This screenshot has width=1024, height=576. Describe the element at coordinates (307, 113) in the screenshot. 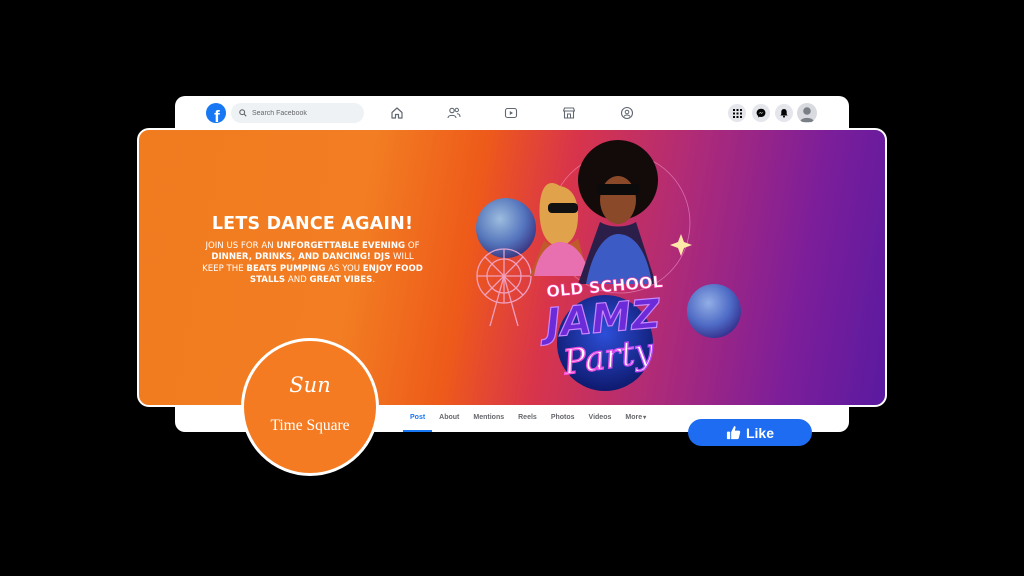

I see `search-input` at that location.